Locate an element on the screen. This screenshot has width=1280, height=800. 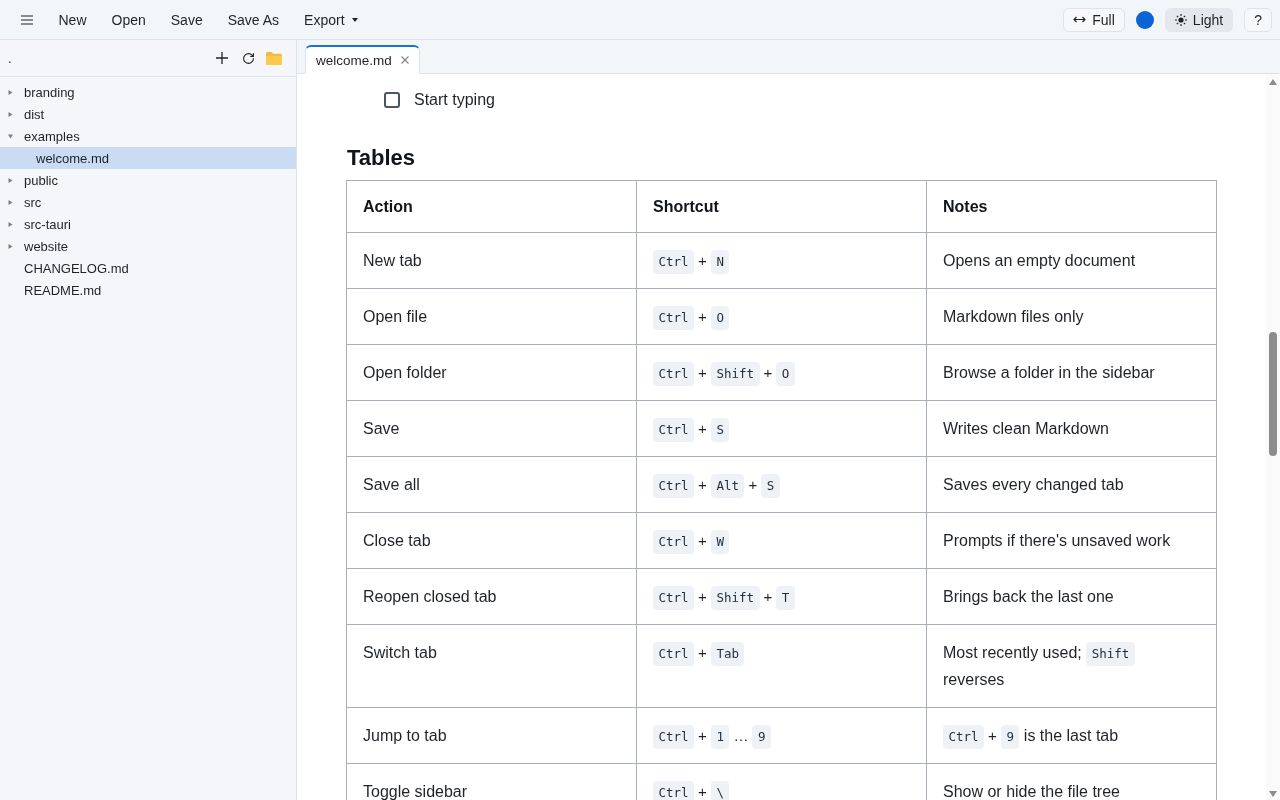
tree-item: branding is located at coordinates (148, 92).